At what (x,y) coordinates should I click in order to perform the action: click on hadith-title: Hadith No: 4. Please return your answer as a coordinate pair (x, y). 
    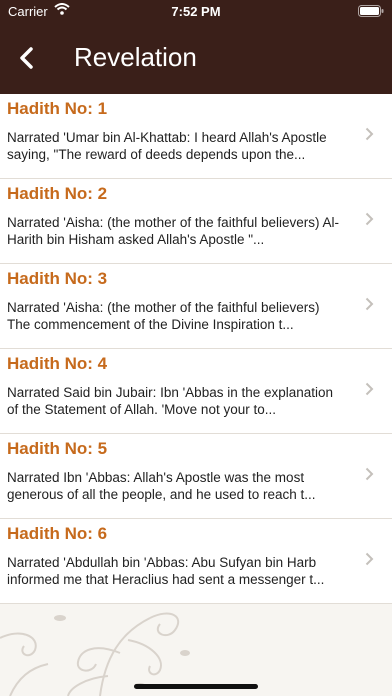
    Looking at the image, I should click on (57, 363).